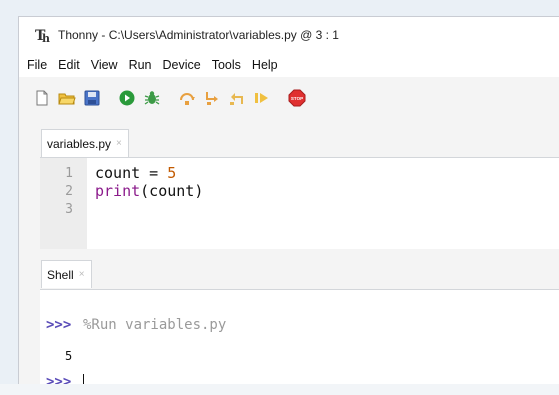 The width and height of the screenshot is (559, 395). I want to click on editor-tab-bar: variables.py ×, so click(298, 143).